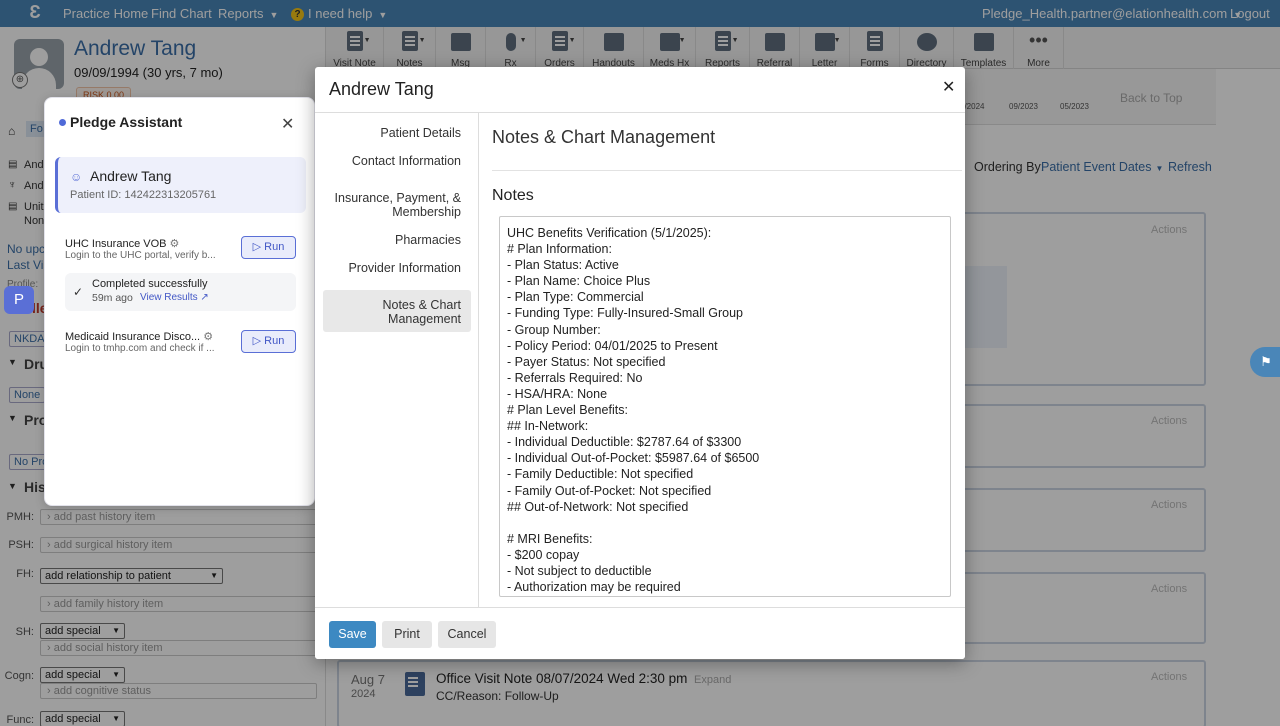 The height and width of the screenshot is (726, 1280). What do you see at coordinates (579, 570) in the screenshot?
I see `note-line: - Not subject to deductible` at bounding box center [579, 570].